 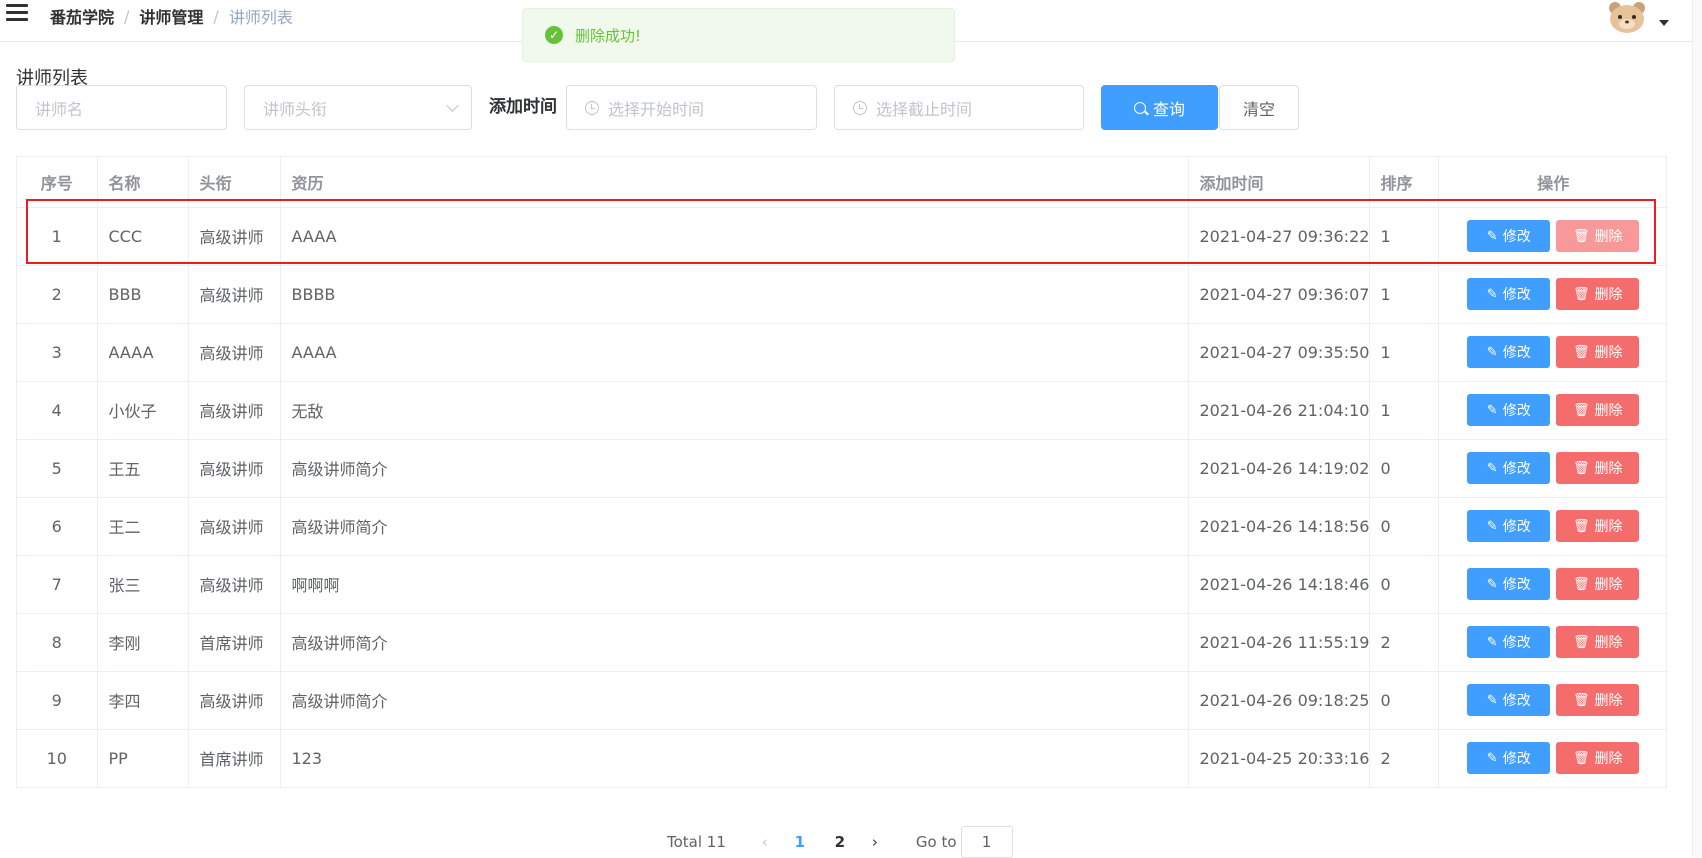 What do you see at coordinates (143, 468) in the screenshot?
I see `cell-name: 王五` at bounding box center [143, 468].